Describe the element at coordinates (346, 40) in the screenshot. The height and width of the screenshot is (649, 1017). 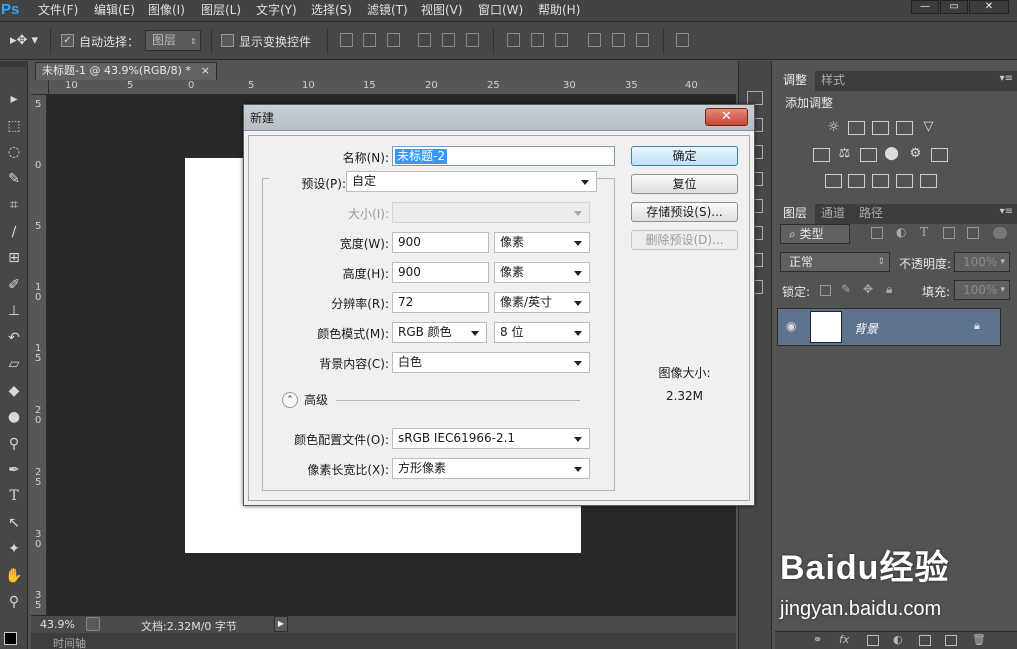
I see `align-top-icon` at that location.